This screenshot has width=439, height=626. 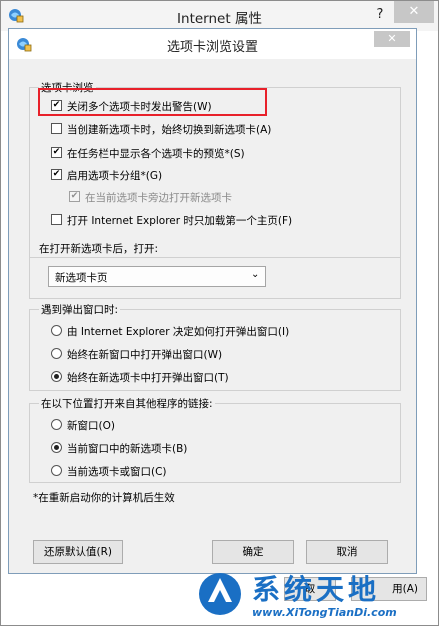 I want to click on dialog-title: 选项卡浏览设置, so click(x=212, y=47).